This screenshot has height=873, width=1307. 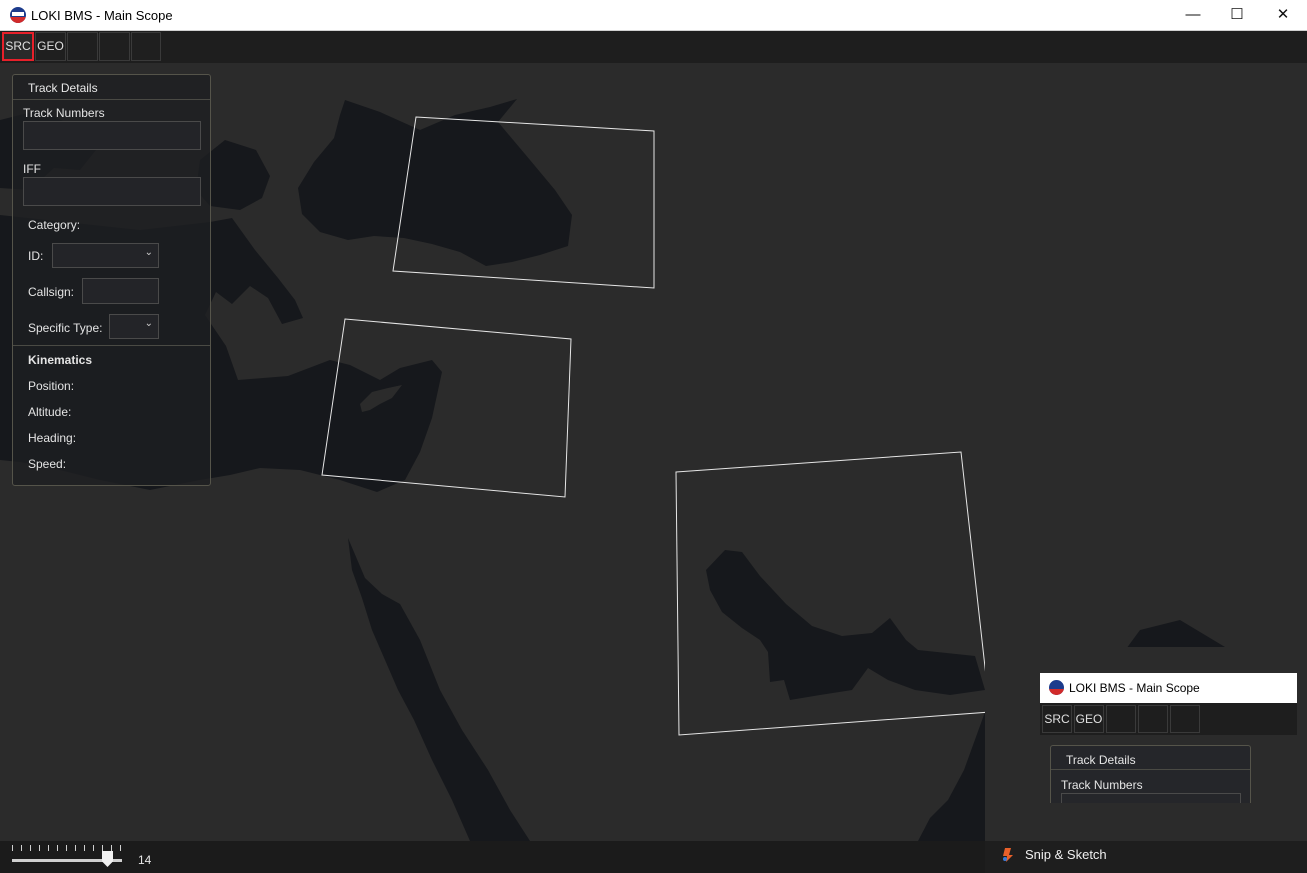 I want to click on toolbar: SRC GEO, so click(x=653, y=47).